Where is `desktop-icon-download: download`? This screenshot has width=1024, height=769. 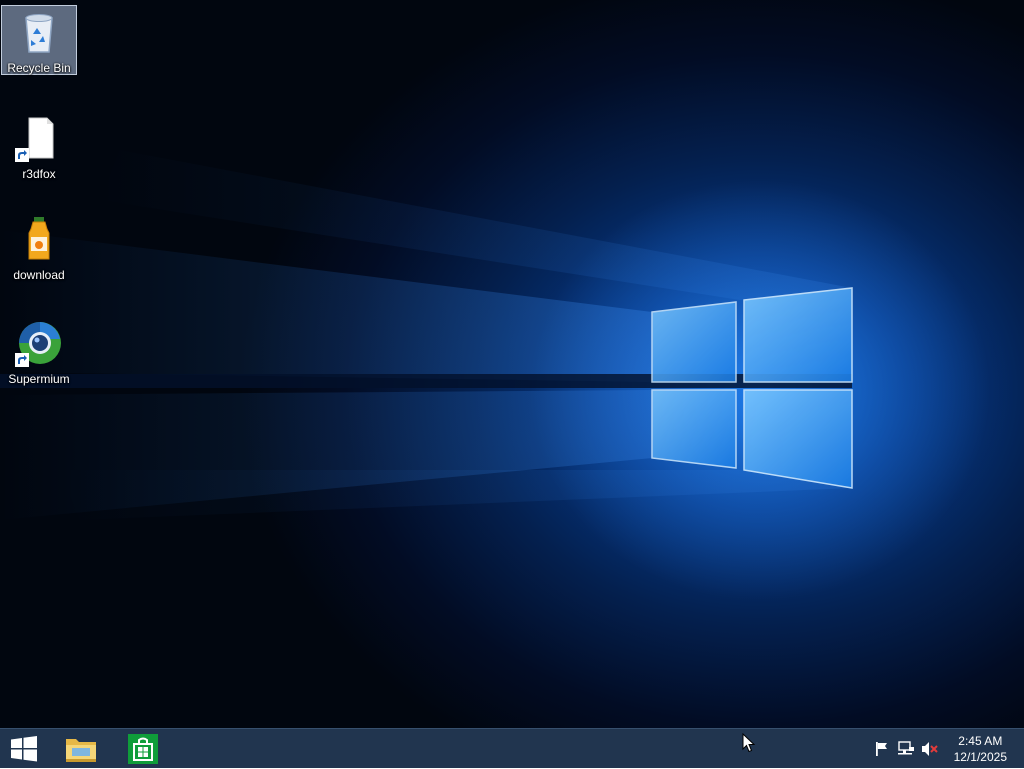
desktop-icon-download: download is located at coordinates (39, 248).